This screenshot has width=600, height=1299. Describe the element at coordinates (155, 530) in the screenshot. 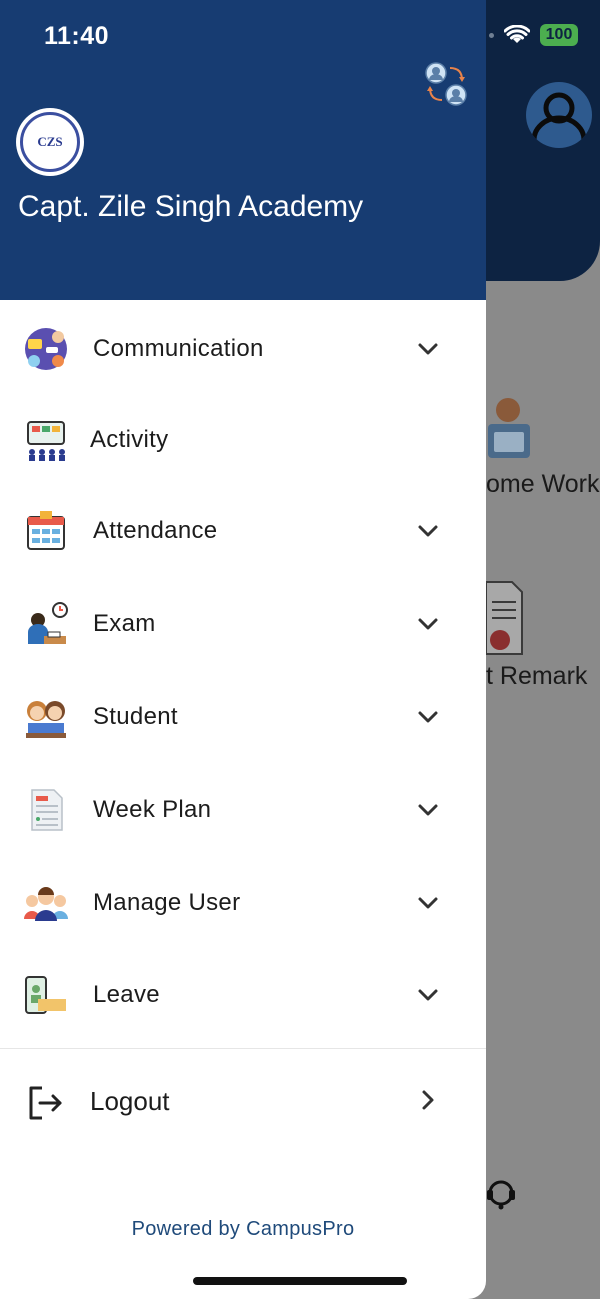

I see `menu-label: Attendance` at that location.